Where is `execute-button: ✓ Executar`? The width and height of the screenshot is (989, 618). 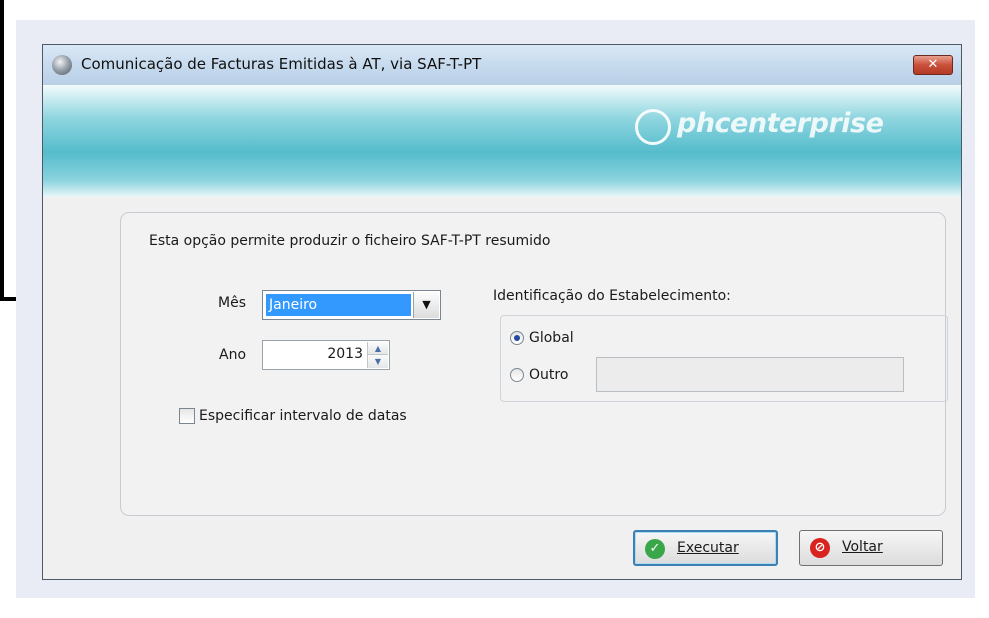
execute-button: ✓ Executar is located at coordinates (705, 548).